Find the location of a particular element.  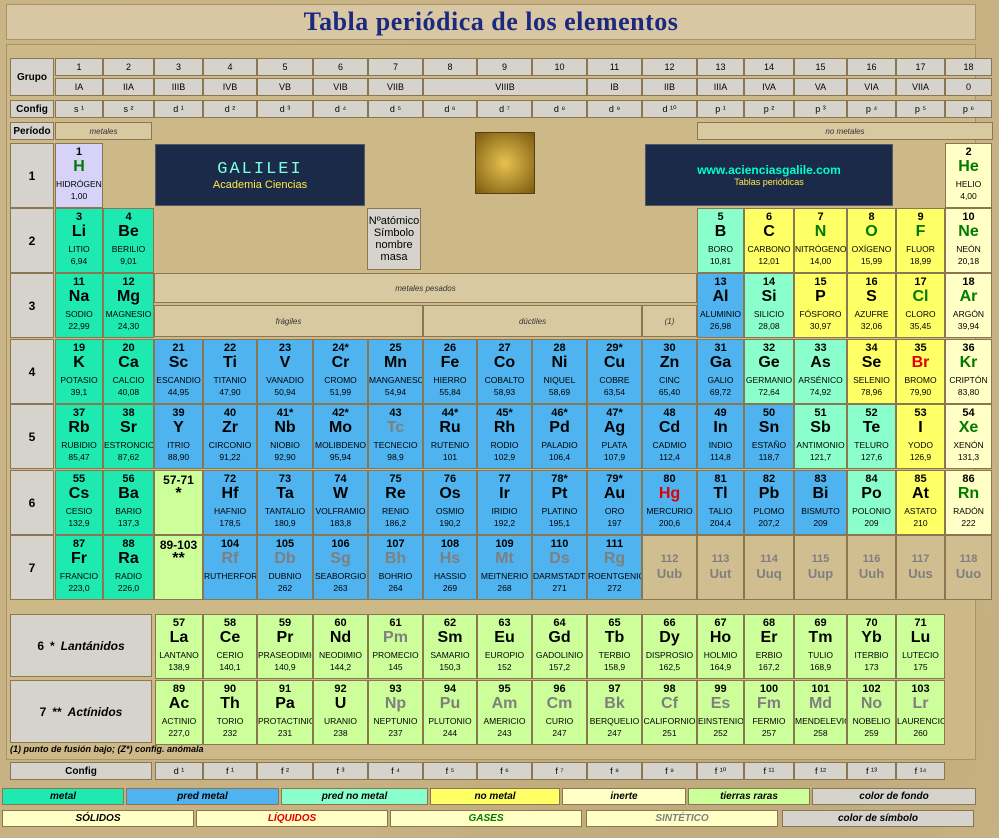

element-pr: 59 Pr PRASEODIMIO 140,9 is located at coordinates (285, 646).